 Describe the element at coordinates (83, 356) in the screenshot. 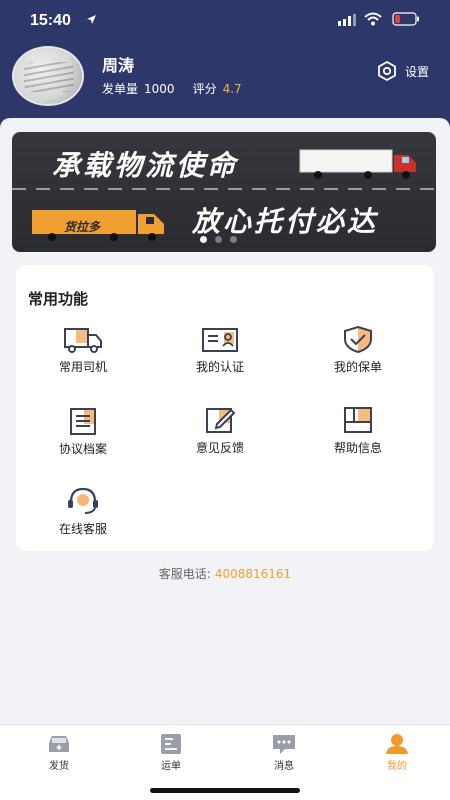

I see `func-common-drivers: 常用司机` at that location.